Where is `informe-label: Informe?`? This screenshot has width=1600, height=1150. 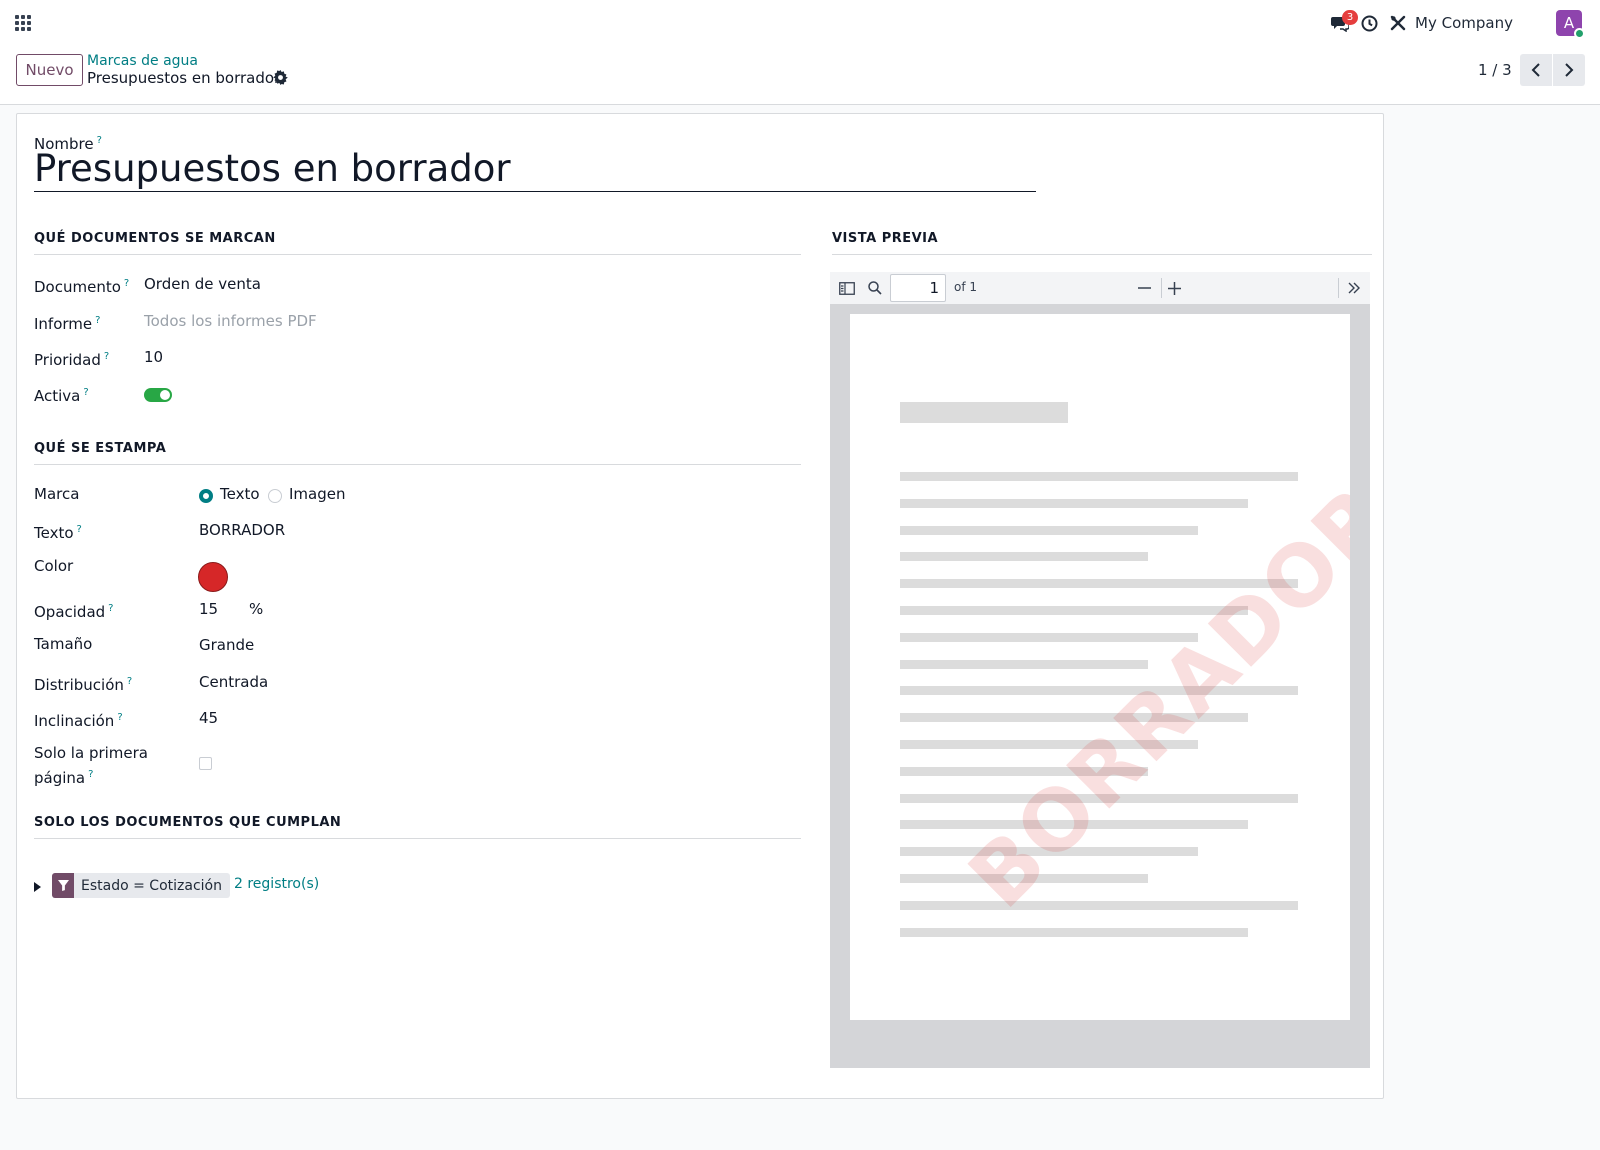
informe-label: Informe? is located at coordinates (67, 324).